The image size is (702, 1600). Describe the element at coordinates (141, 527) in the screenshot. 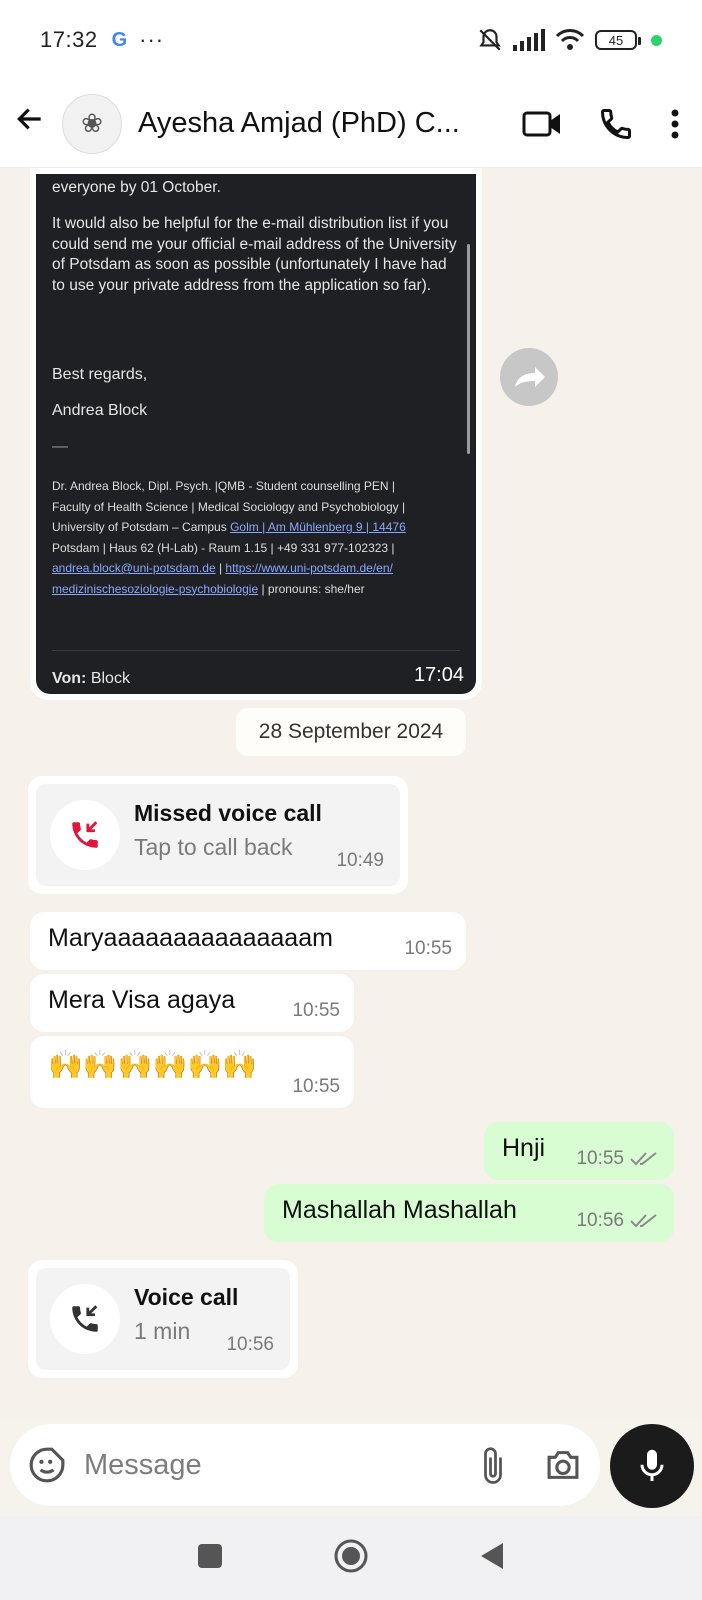

I see `signature-text: University of Potsdam – Campus` at that location.